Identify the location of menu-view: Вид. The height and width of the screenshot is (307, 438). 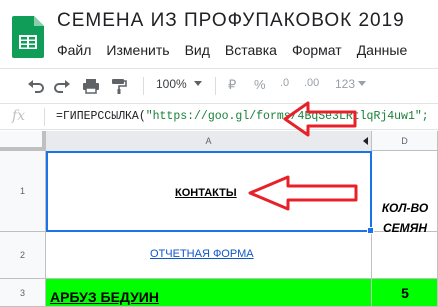
(197, 50).